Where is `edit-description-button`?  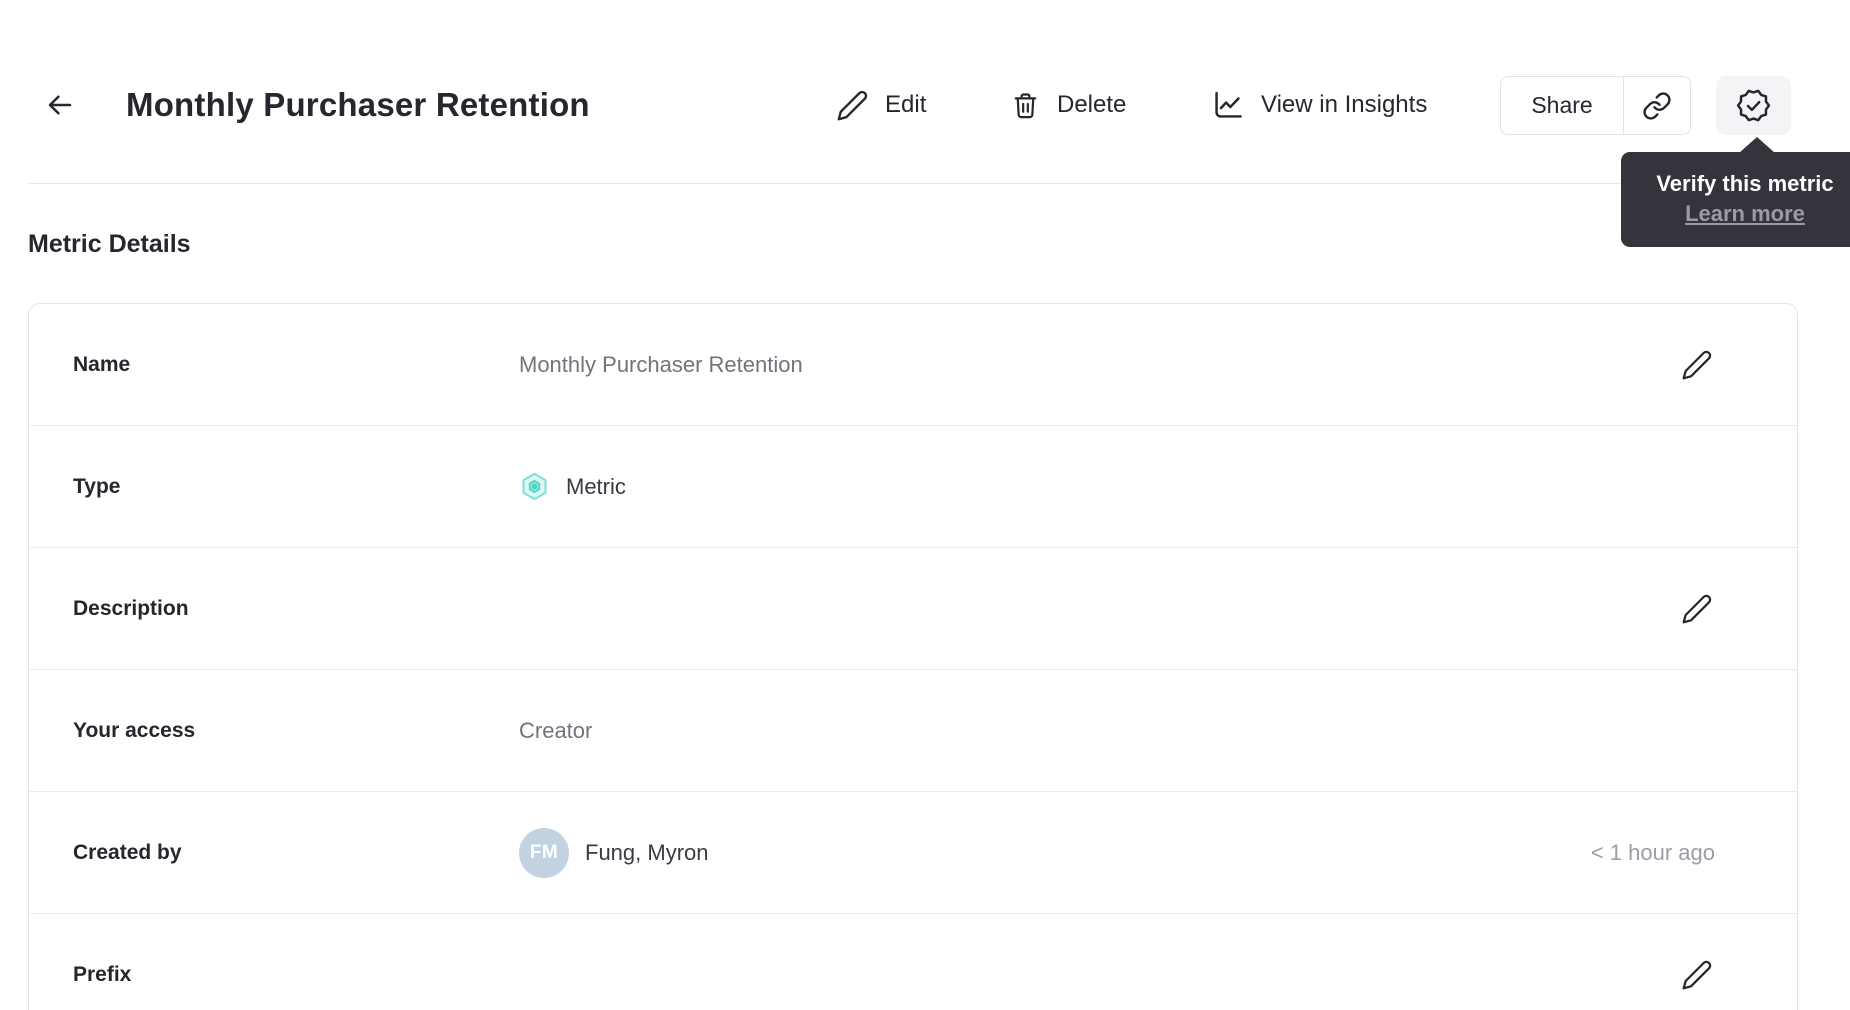
edit-description-button is located at coordinates (1697, 609).